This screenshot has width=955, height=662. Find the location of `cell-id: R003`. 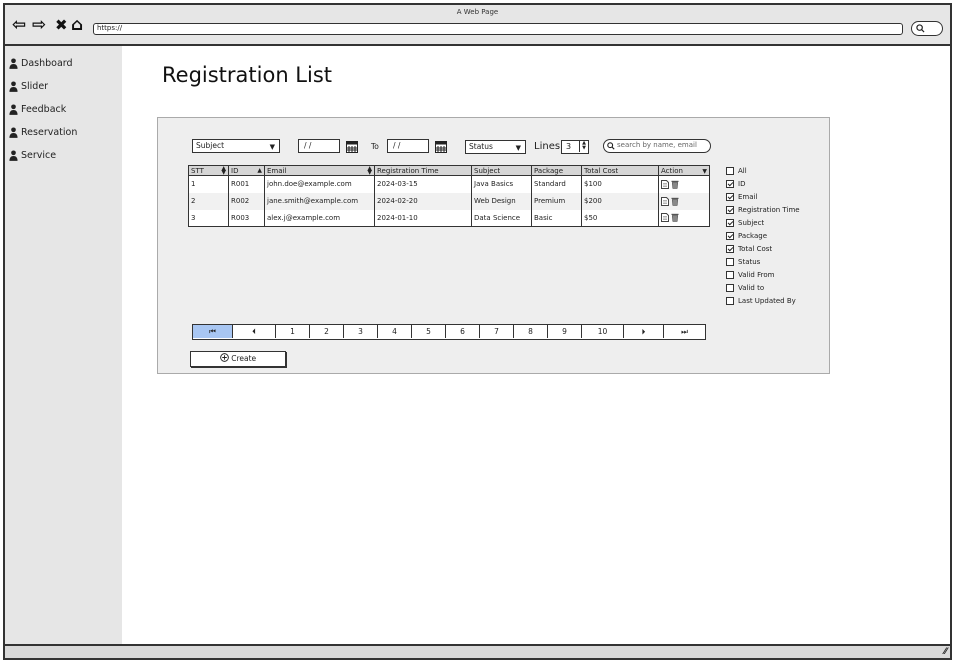

cell-id: R003 is located at coordinates (246, 218).